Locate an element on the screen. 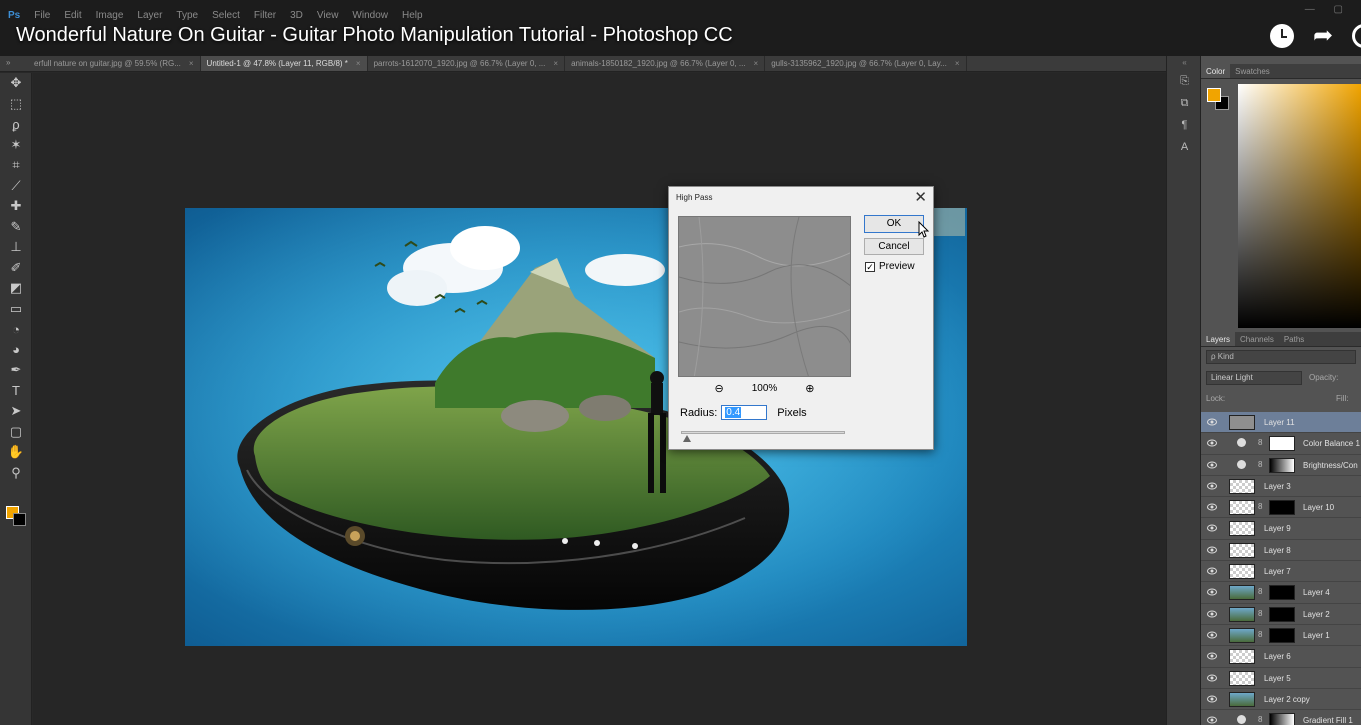 This screenshot has width=1361, height=725. type-icon: T is located at coordinates (16, 391).